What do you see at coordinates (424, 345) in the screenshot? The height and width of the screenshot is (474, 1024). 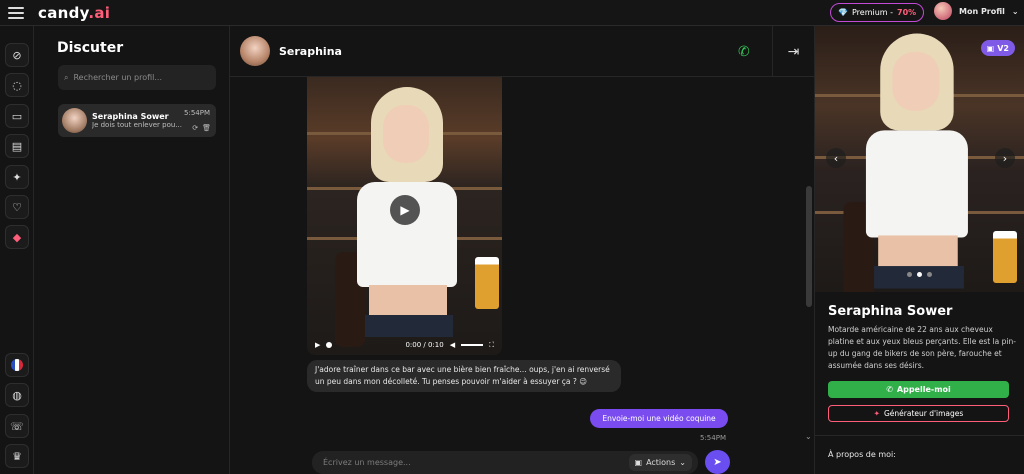 I see `video-time: 0:00 / 0:10` at bounding box center [424, 345].